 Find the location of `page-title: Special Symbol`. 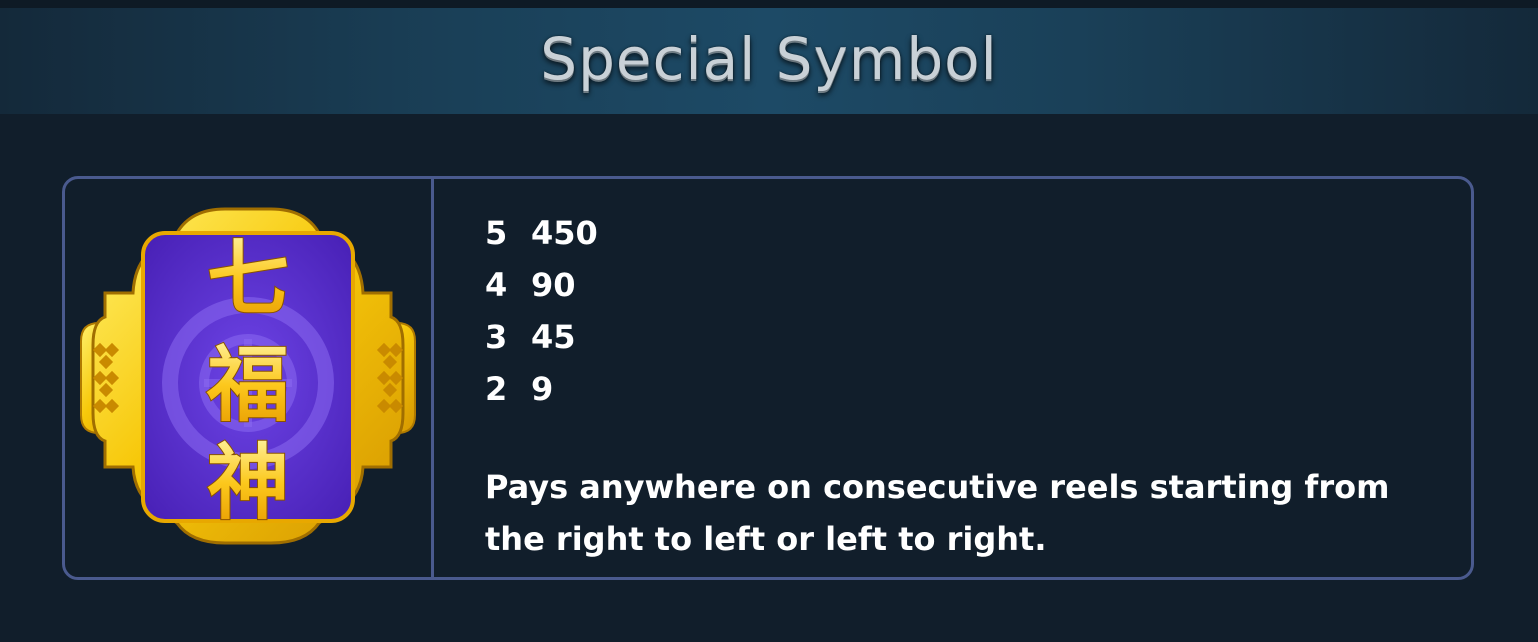

page-title: Special Symbol is located at coordinates (769, 59).